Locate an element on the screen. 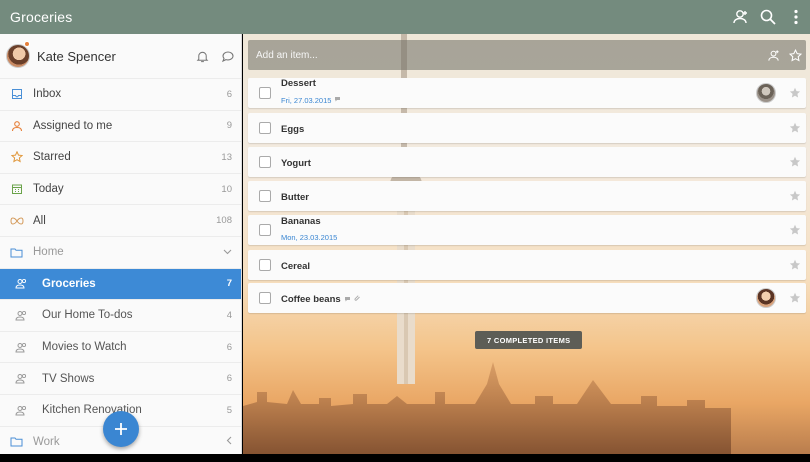 This screenshot has width=810, height=462. search-icon is located at coordinates (768, 17).